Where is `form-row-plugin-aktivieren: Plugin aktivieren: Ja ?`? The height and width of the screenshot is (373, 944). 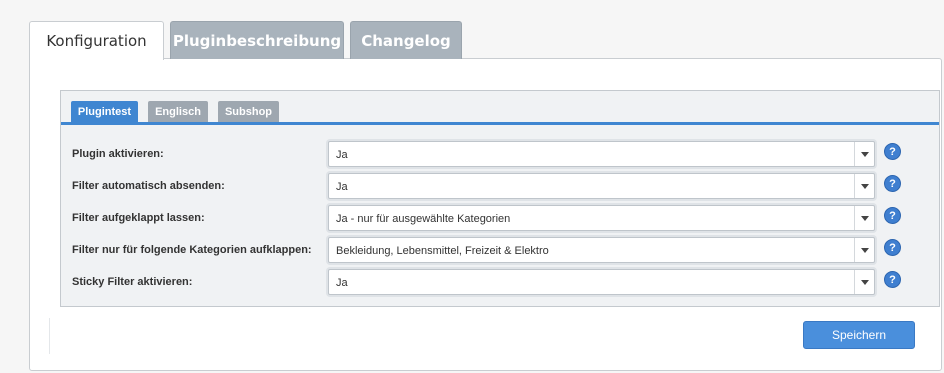
form-row-plugin-aktivieren: Plugin aktivieren: Ja ? is located at coordinates (500, 155).